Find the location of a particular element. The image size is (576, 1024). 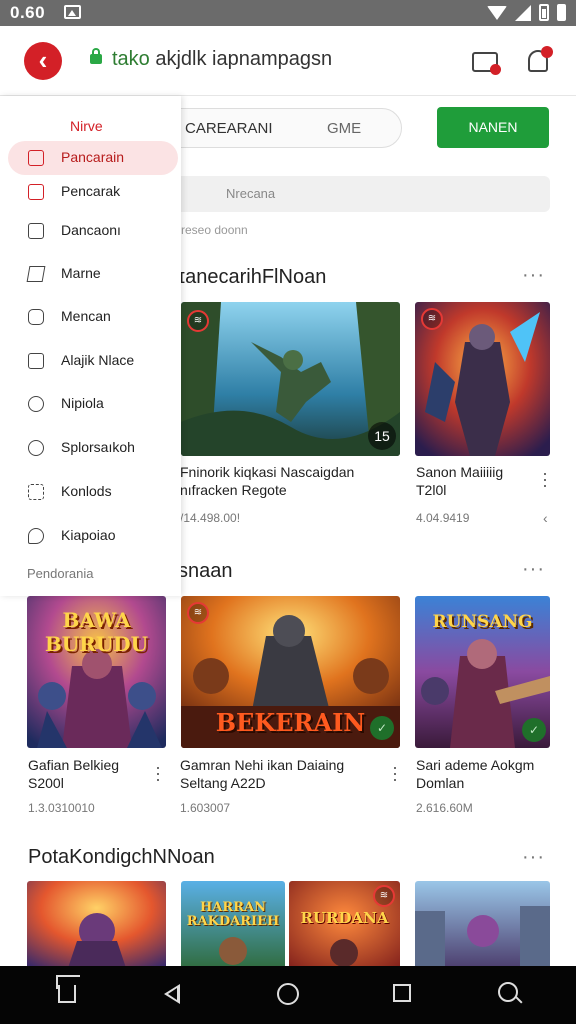

drawer-item-nipiola: Nipiola is located at coordinates (93, 404).